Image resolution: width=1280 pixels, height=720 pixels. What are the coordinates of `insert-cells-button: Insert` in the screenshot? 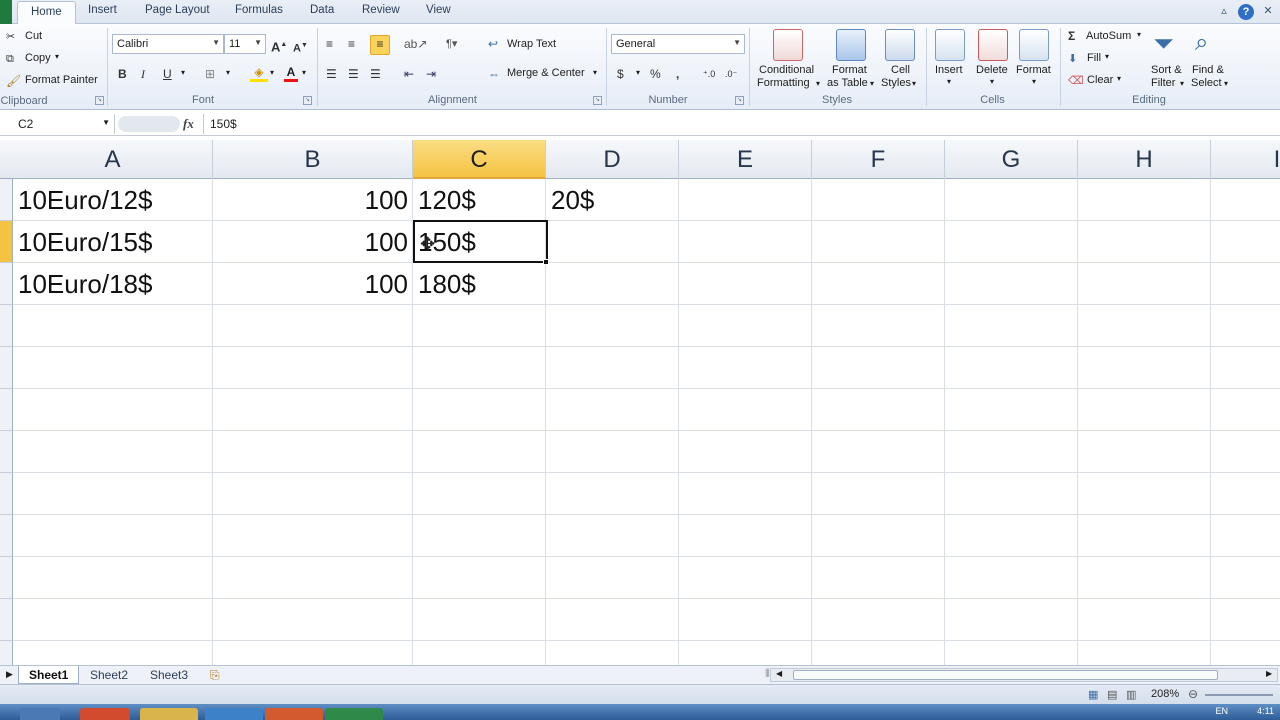 It's located at (949, 70).